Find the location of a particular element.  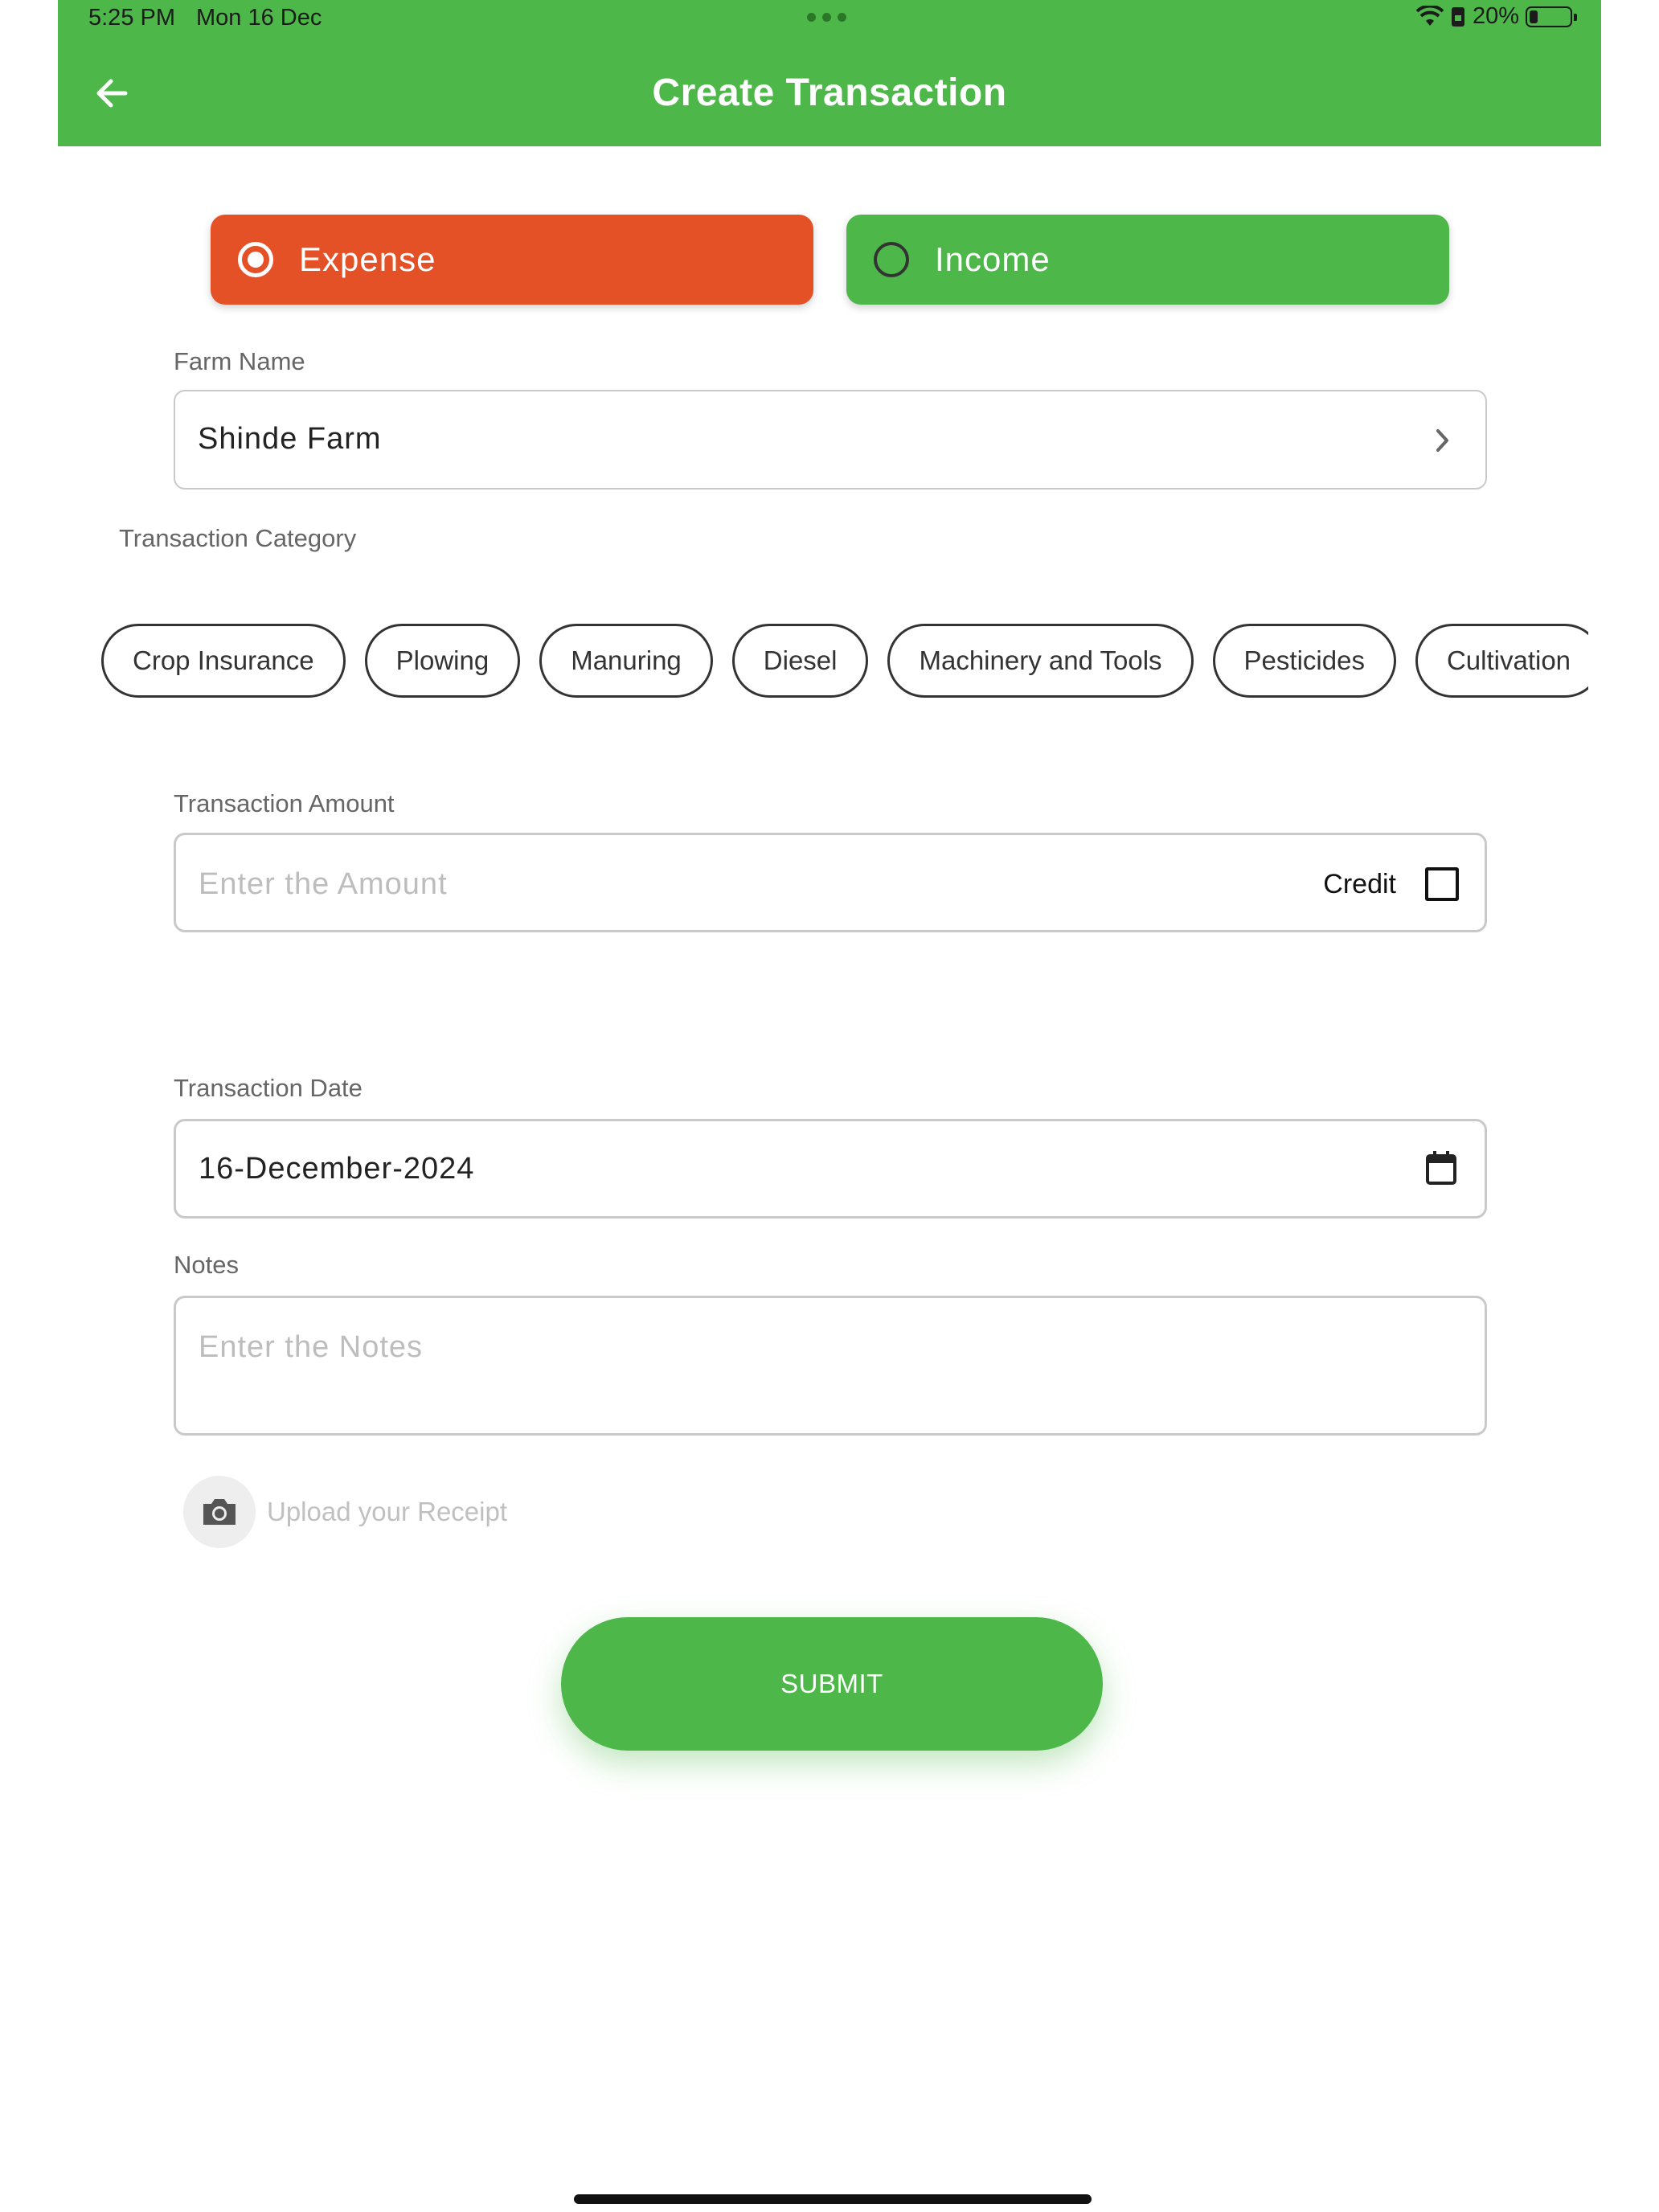

category-chip: Machinery and Tools is located at coordinates (1040, 661).